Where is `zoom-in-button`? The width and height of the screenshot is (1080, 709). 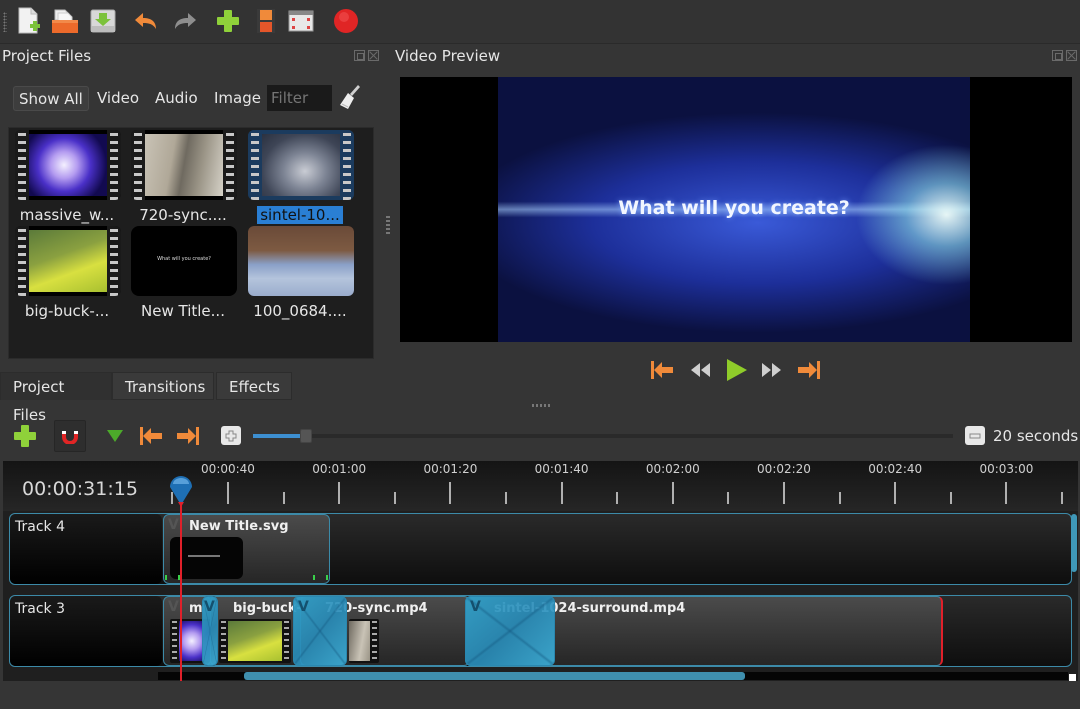 zoom-in-button is located at coordinates (231, 435).